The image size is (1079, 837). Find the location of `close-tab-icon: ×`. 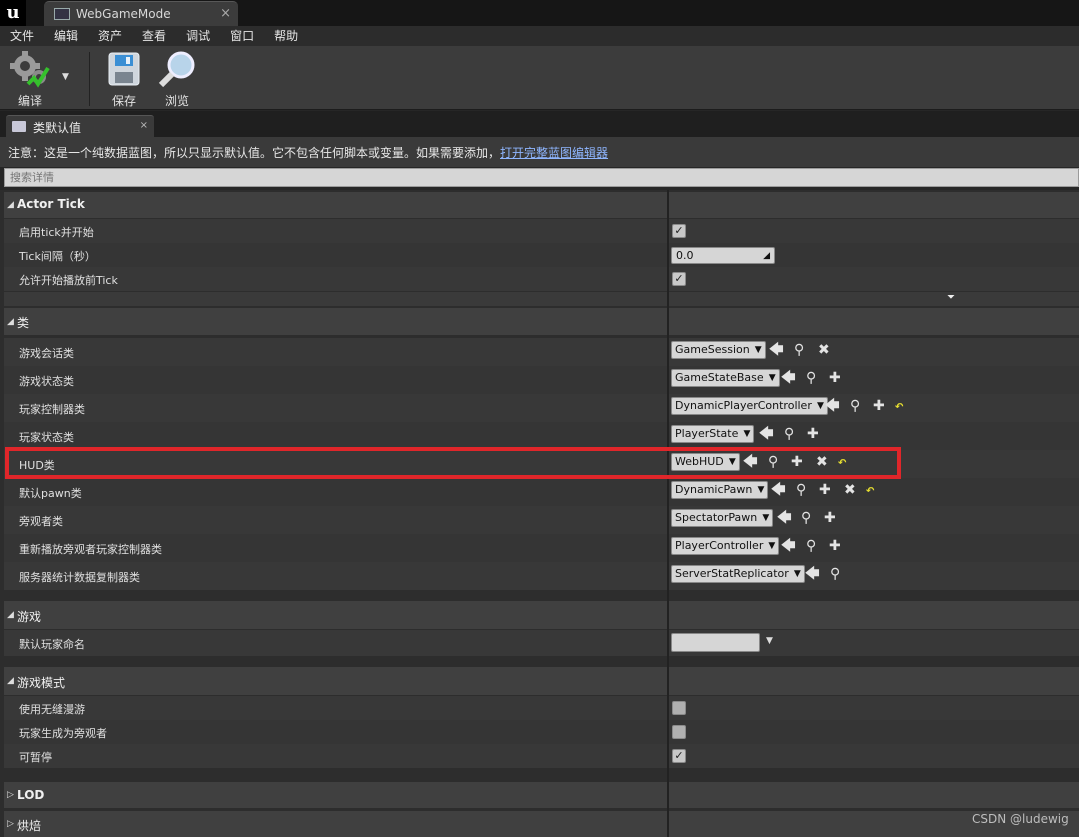

close-tab-icon: × is located at coordinates (225, 13).